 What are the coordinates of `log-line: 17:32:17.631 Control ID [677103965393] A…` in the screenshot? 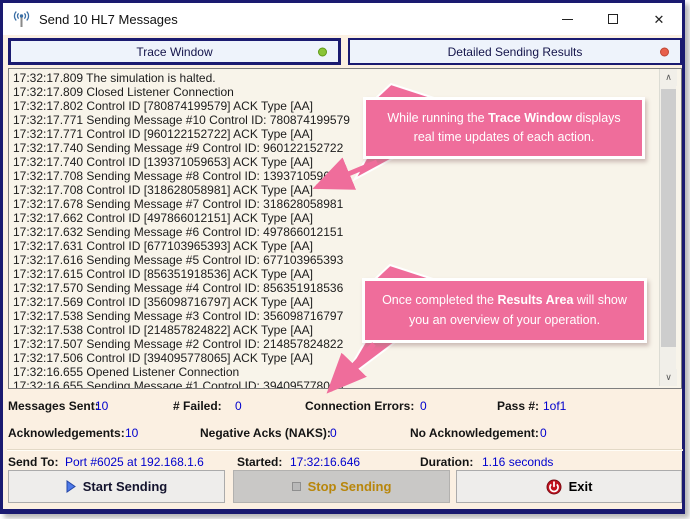 It's located at (163, 246).